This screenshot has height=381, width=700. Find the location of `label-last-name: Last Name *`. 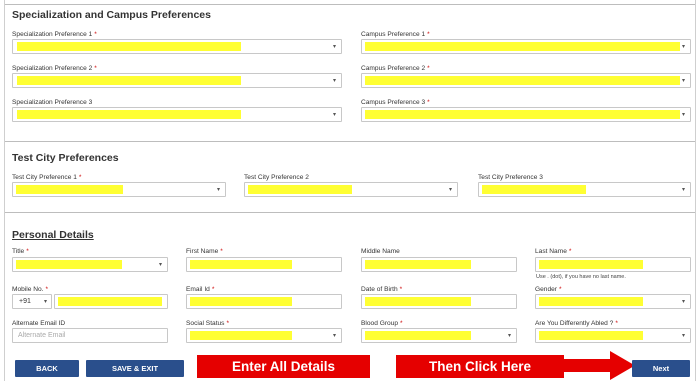

label-last-name: Last Name * is located at coordinates (553, 251).